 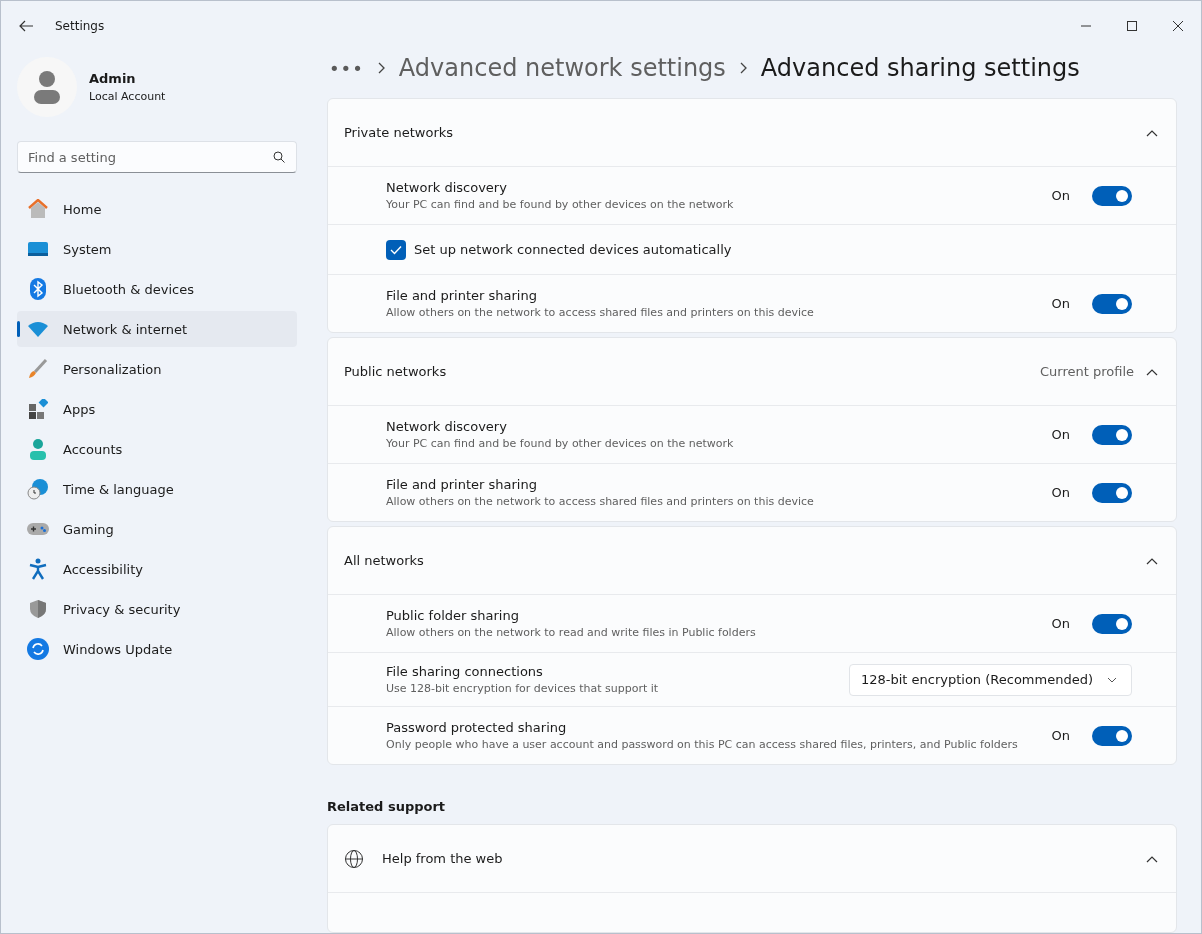 I want to click on chevron-down-icon, so click(x=1112, y=679).